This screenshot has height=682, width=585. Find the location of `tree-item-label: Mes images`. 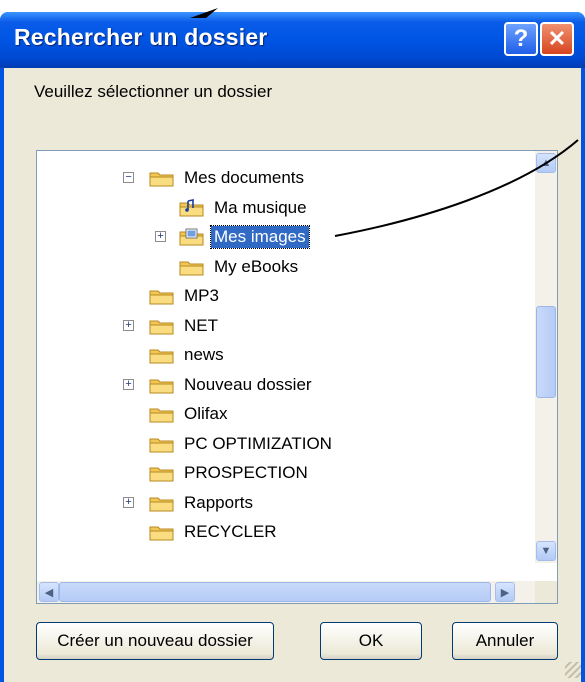

tree-item-label: Mes images is located at coordinates (260, 237).